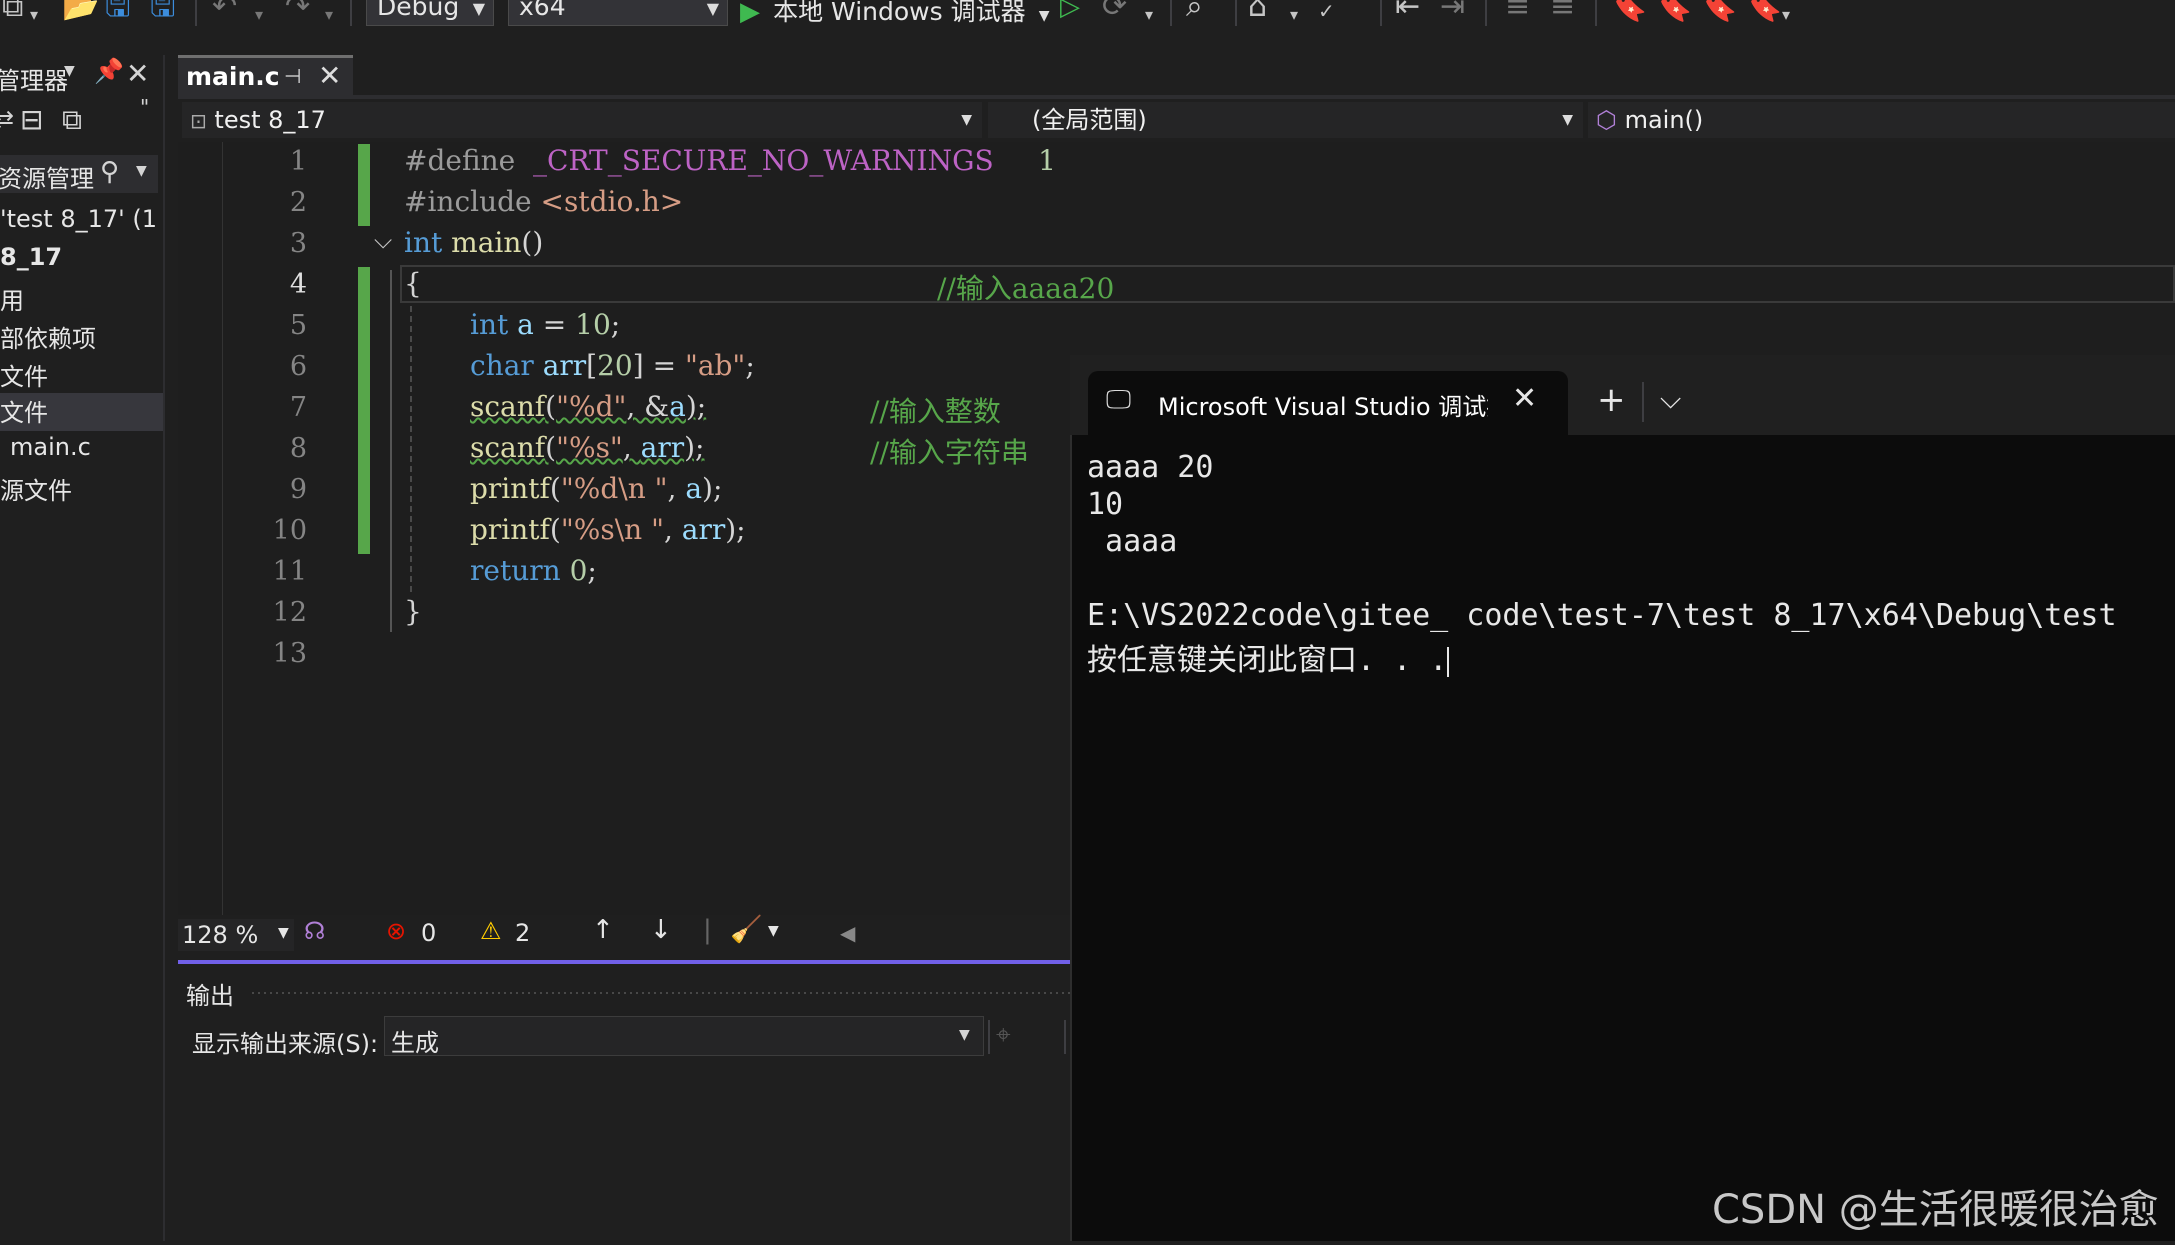  I want to click on line-number: 6, so click(298, 366).